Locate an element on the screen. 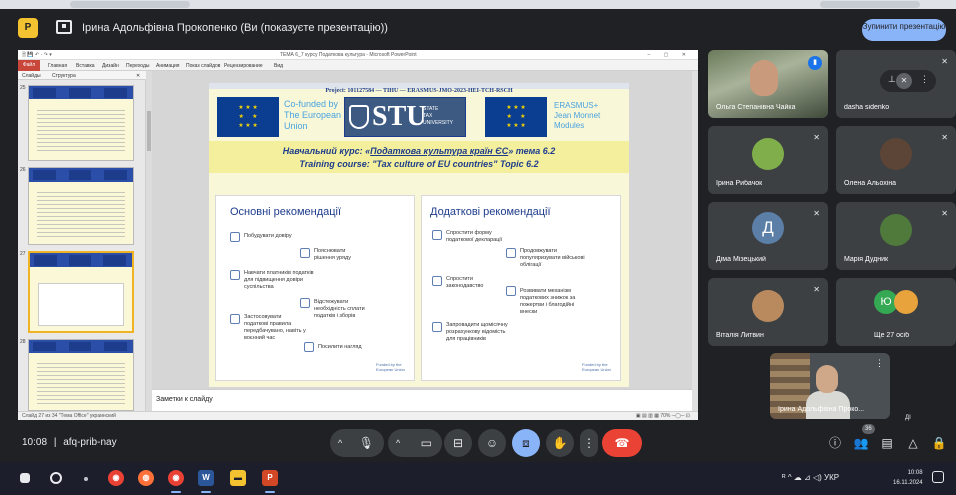 This screenshot has width=956, height=495. task-view-icon is located at coordinates (86, 479).